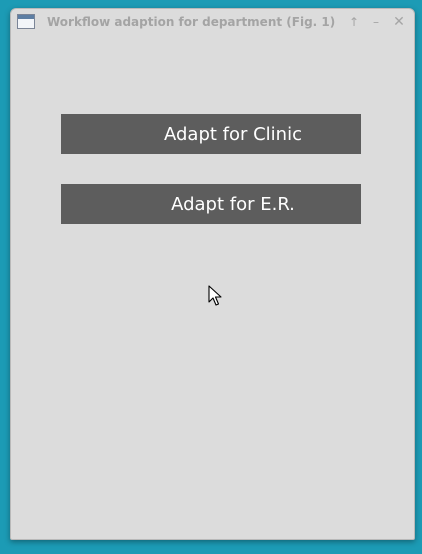 The width and height of the screenshot is (422, 554). What do you see at coordinates (376, 22) in the screenshot?
I see `minimize-icon: –` at bounding box center [376, 22].